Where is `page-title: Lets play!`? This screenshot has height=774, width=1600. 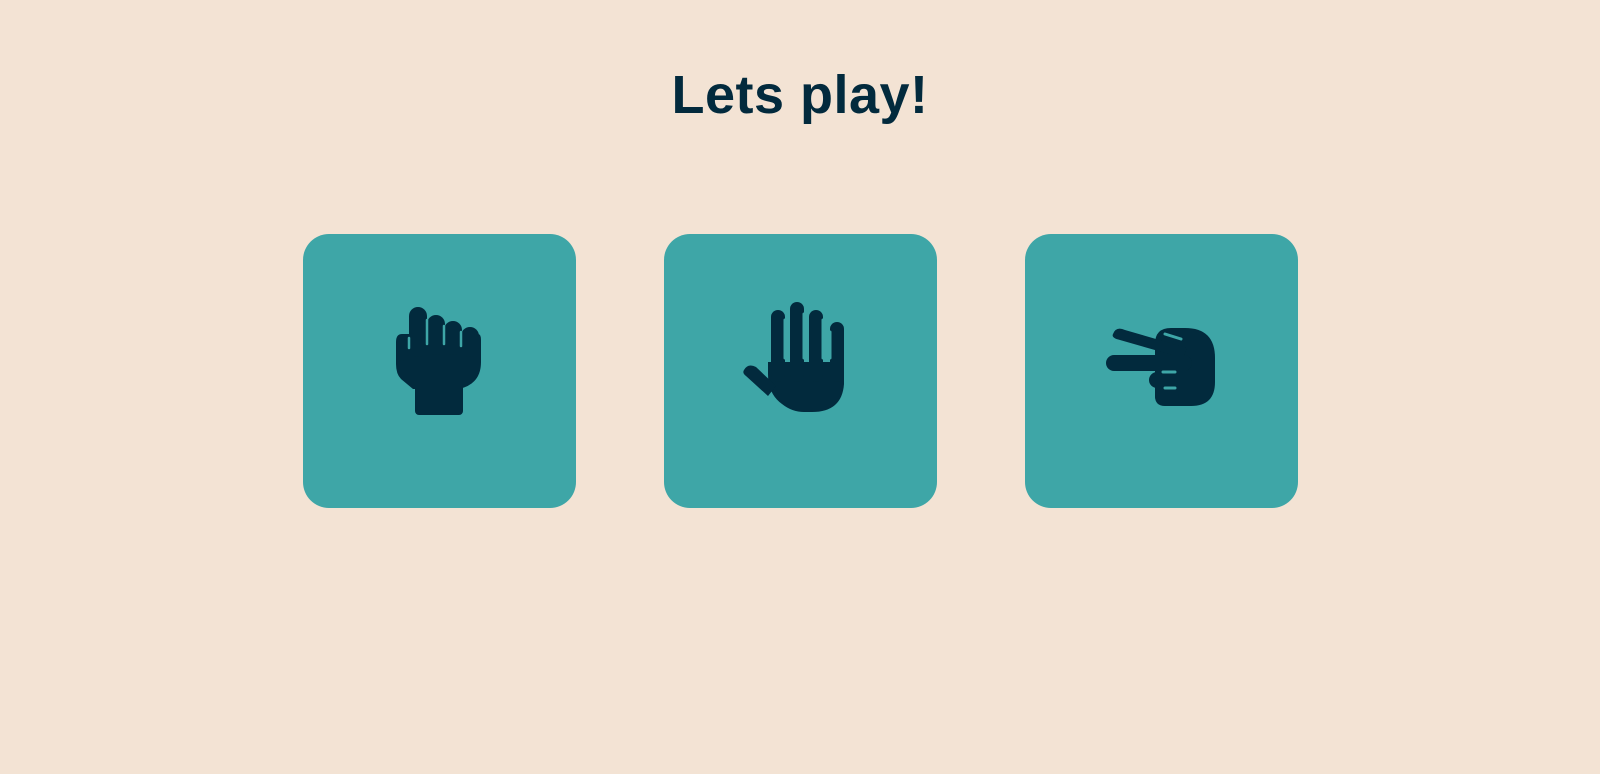 page-title: Lets play! is located at coordinates (800, 95).